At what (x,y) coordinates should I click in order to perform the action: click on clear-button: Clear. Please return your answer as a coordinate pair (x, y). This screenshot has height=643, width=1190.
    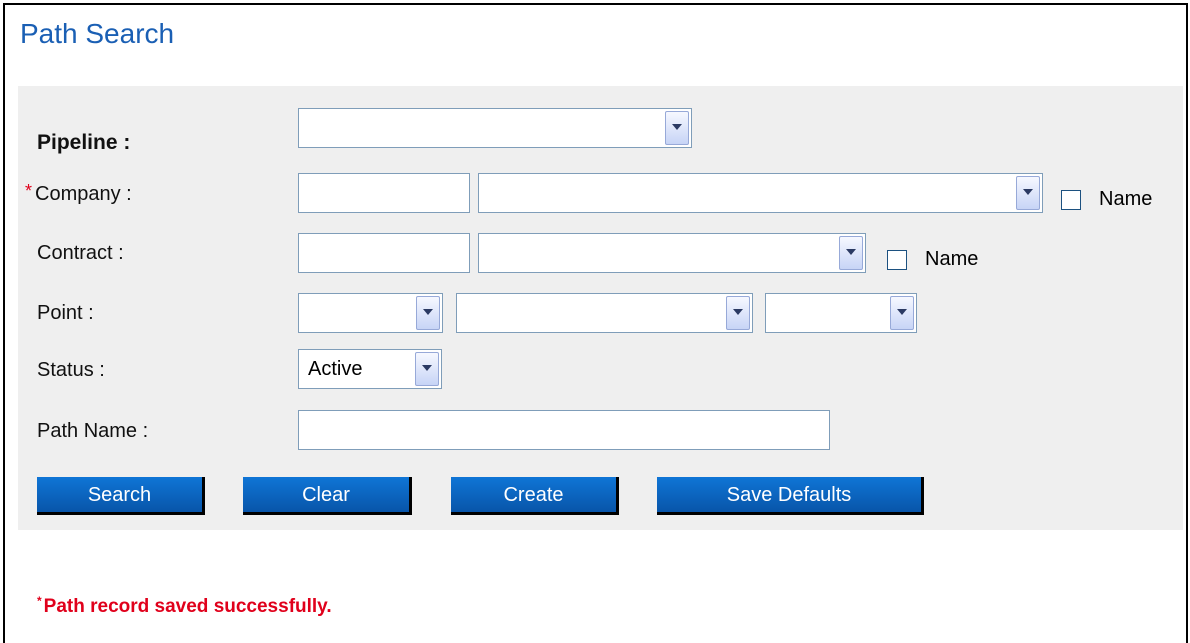
    Looking at the image, I should click on (327, 496).